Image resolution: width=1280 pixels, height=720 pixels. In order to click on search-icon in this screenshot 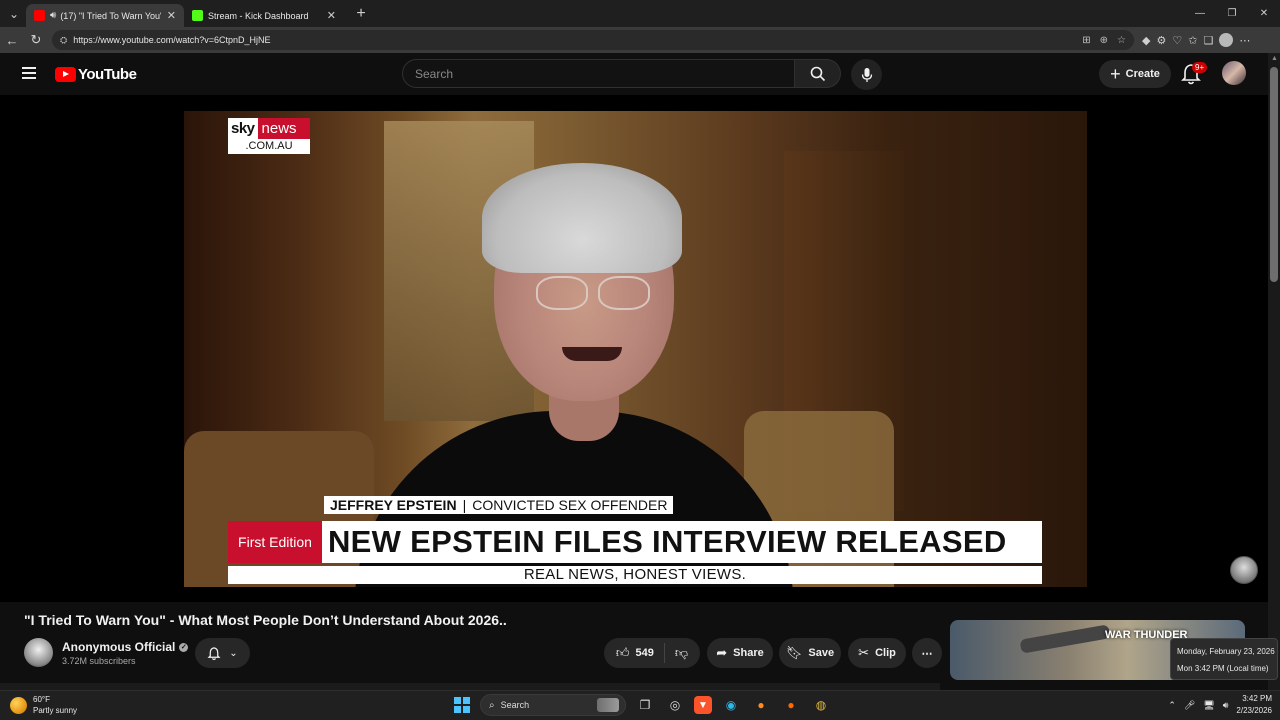, I will do `click(817, 73)`.